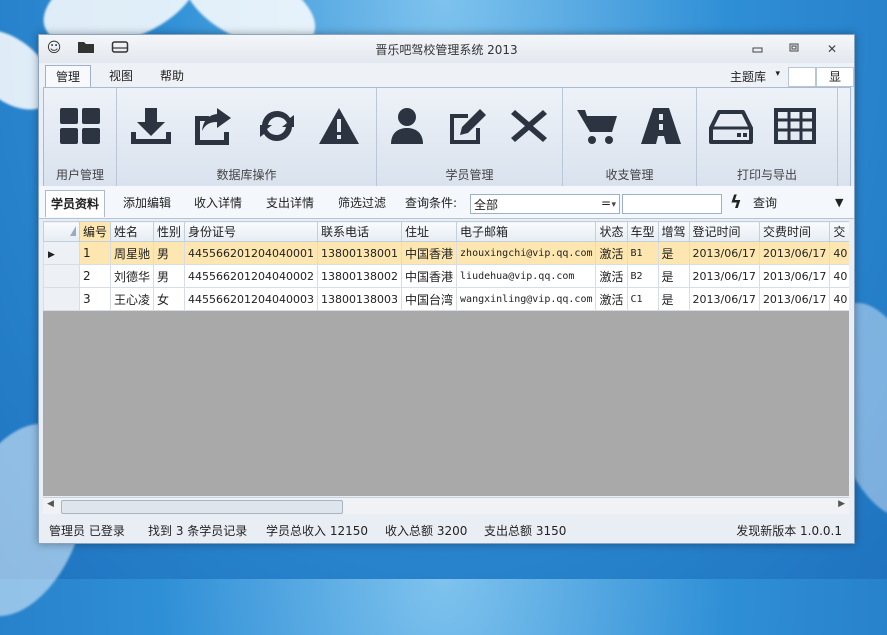 The width and height of the screenshot is (887, 635). What do you see at coordinates (121, 76) in the screenshot?
I see `menu-tab-view: 视图` at bounding box center [121, 76].